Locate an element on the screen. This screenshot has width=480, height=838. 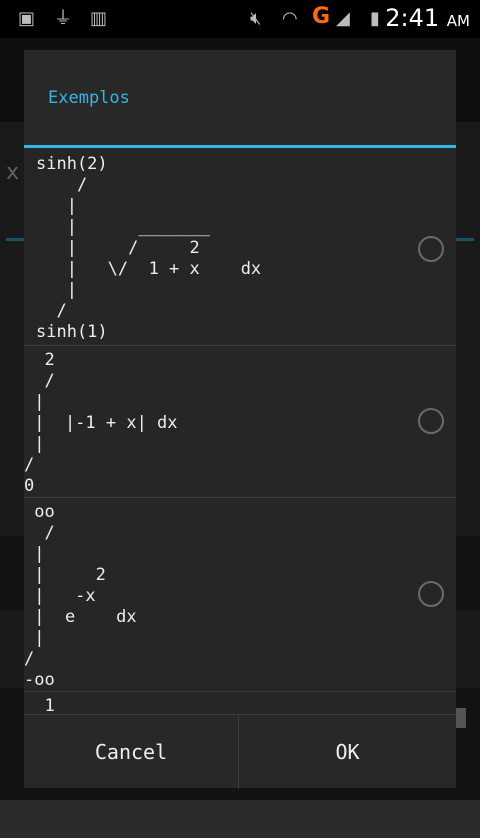
example-formula: 2 / | | |-1 + x| dx | / 0 is located at coordinates (101, 423).